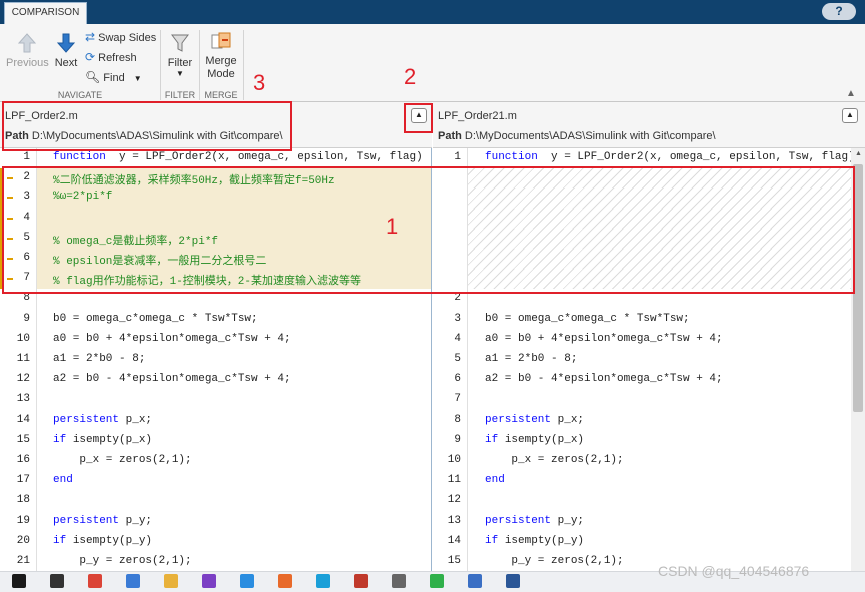 The image size is (865, 592). I want to click on refresh-button: ⟳ Refresh, so click(121, 58).